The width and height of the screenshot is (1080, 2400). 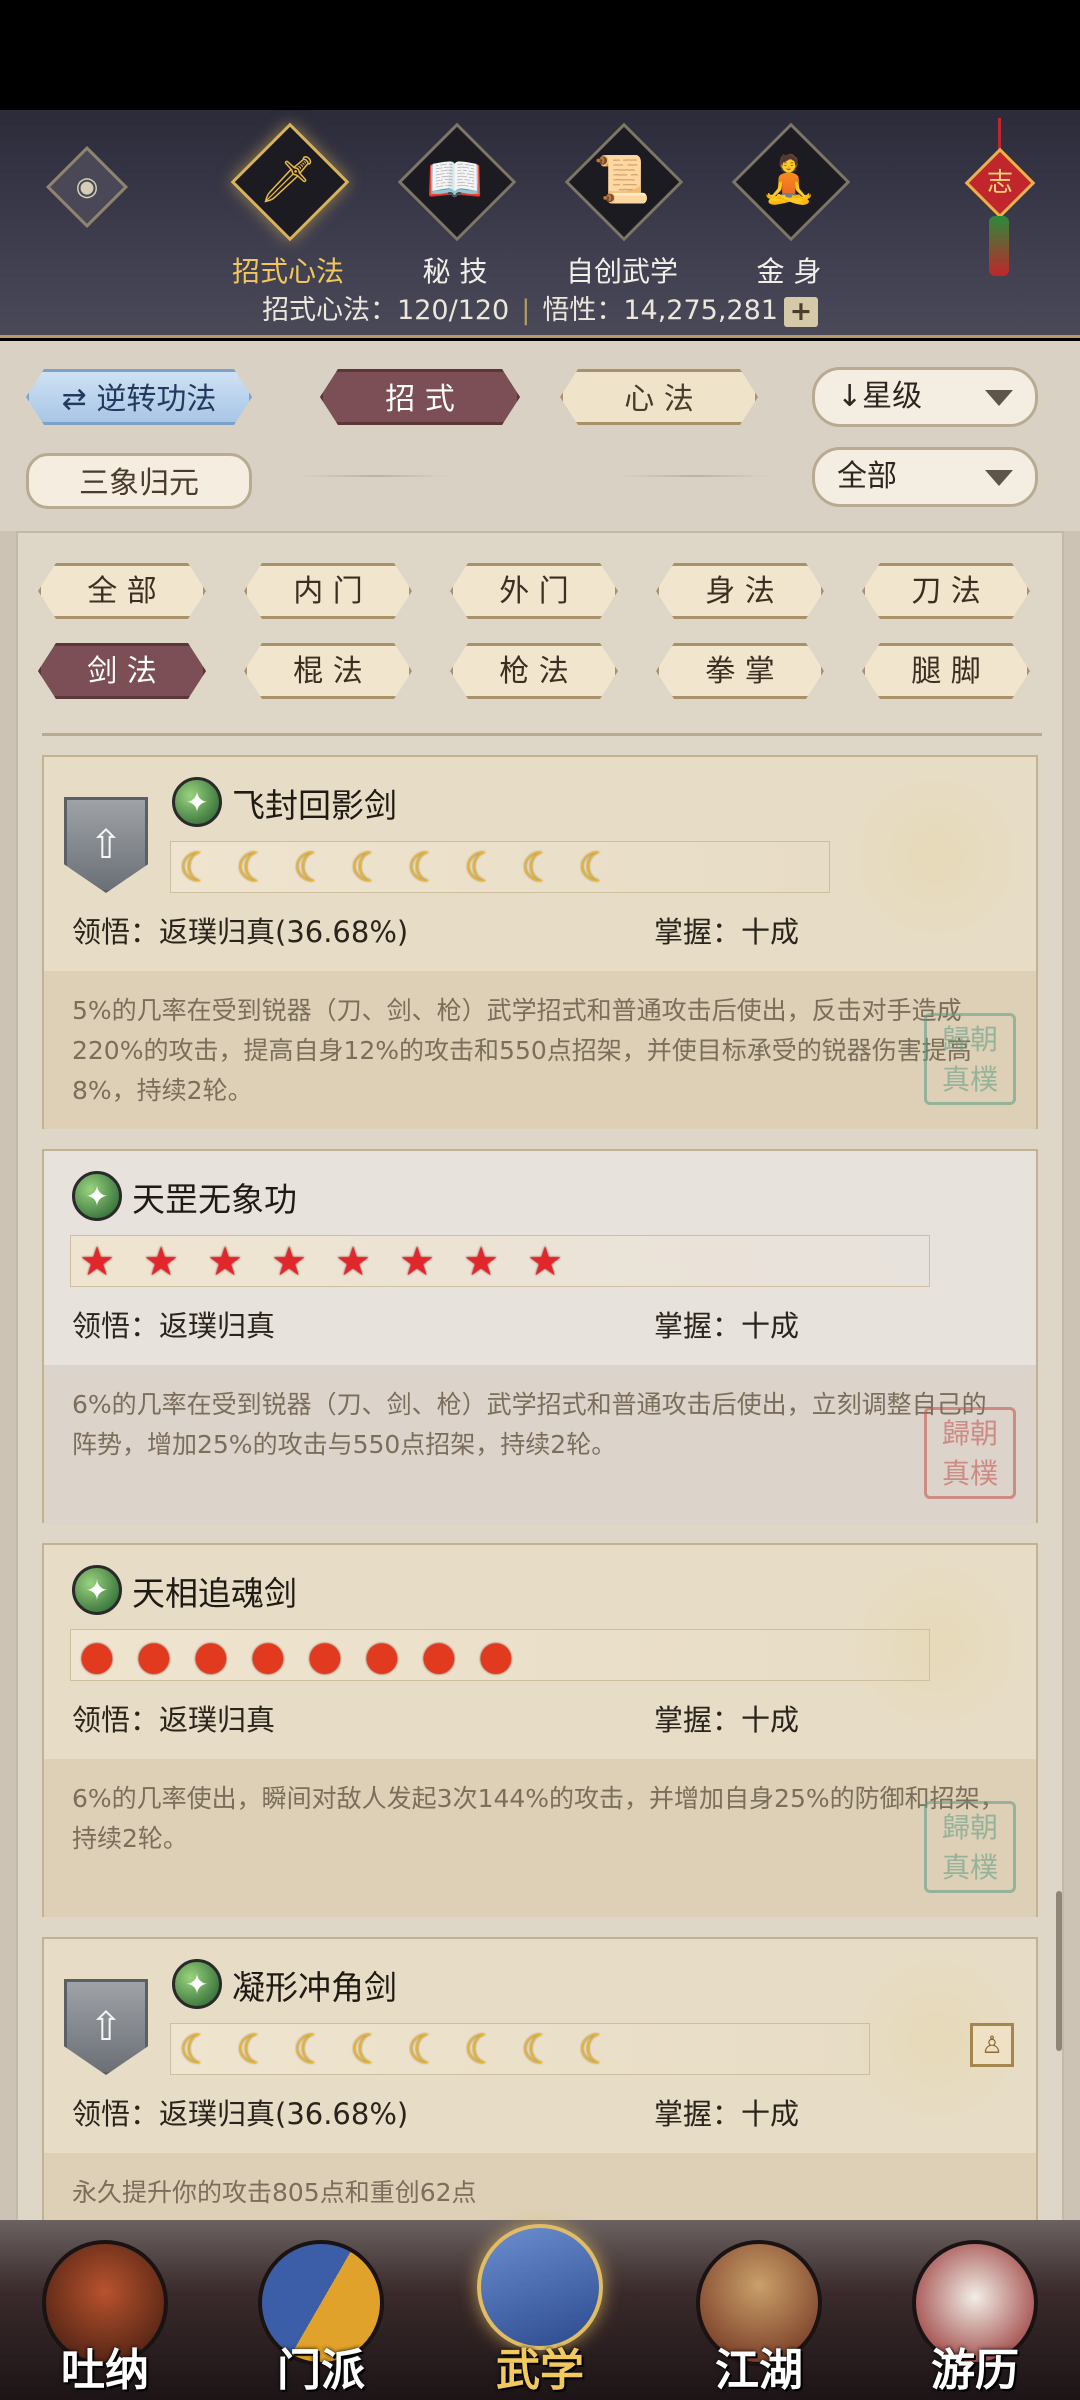 I want to click on nav-breathing: 吐纳, so click(x=105, y=2320).